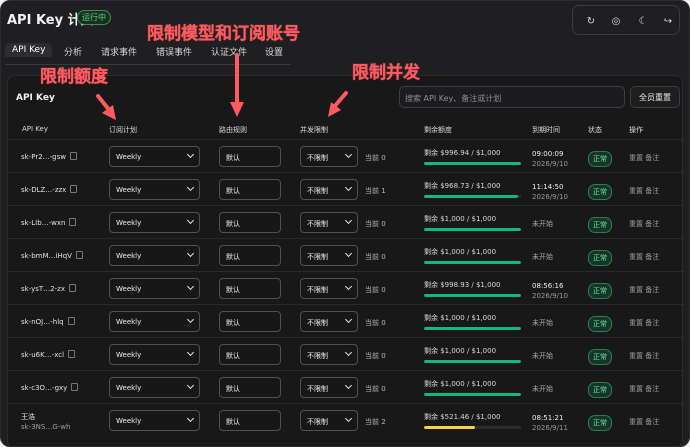  Describe the element at coordinates (237, 109) in the screenshot. I see `arrow-model-head` at that location.